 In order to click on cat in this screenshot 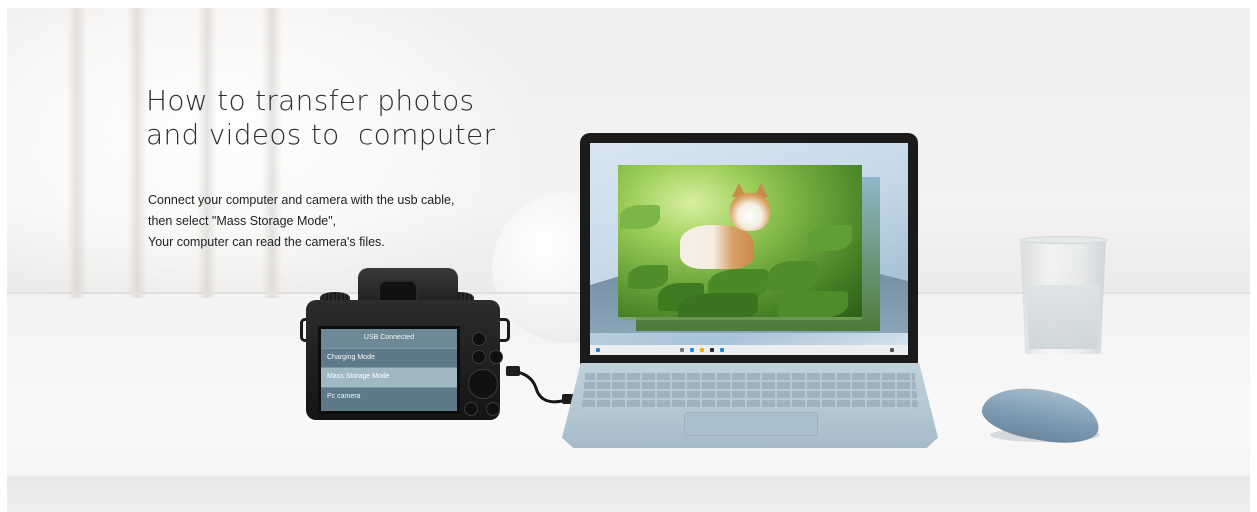, I will do `click(717, 247)`.